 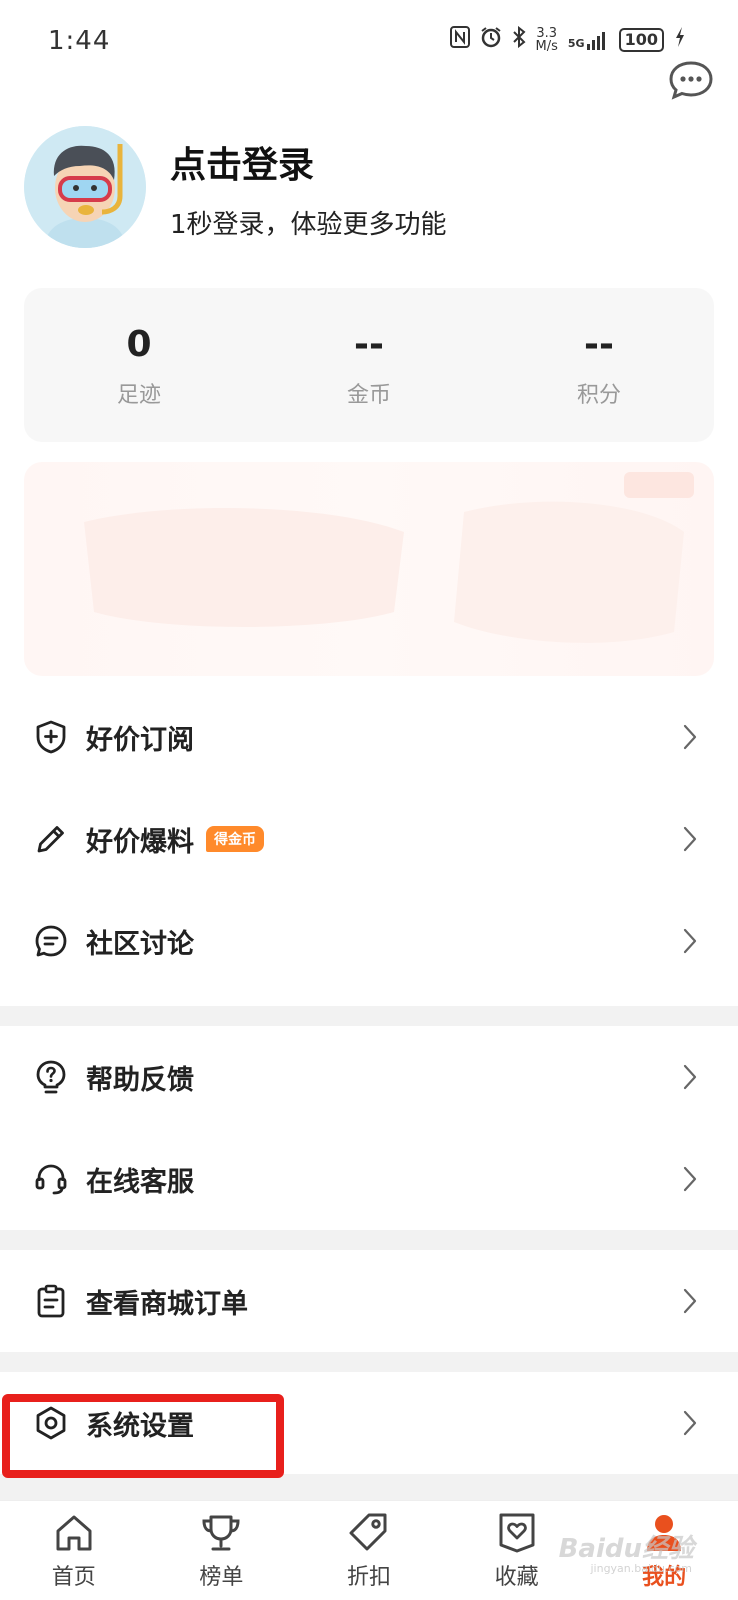 I want to click on stat-value: 0, so click(x=139, y=344).